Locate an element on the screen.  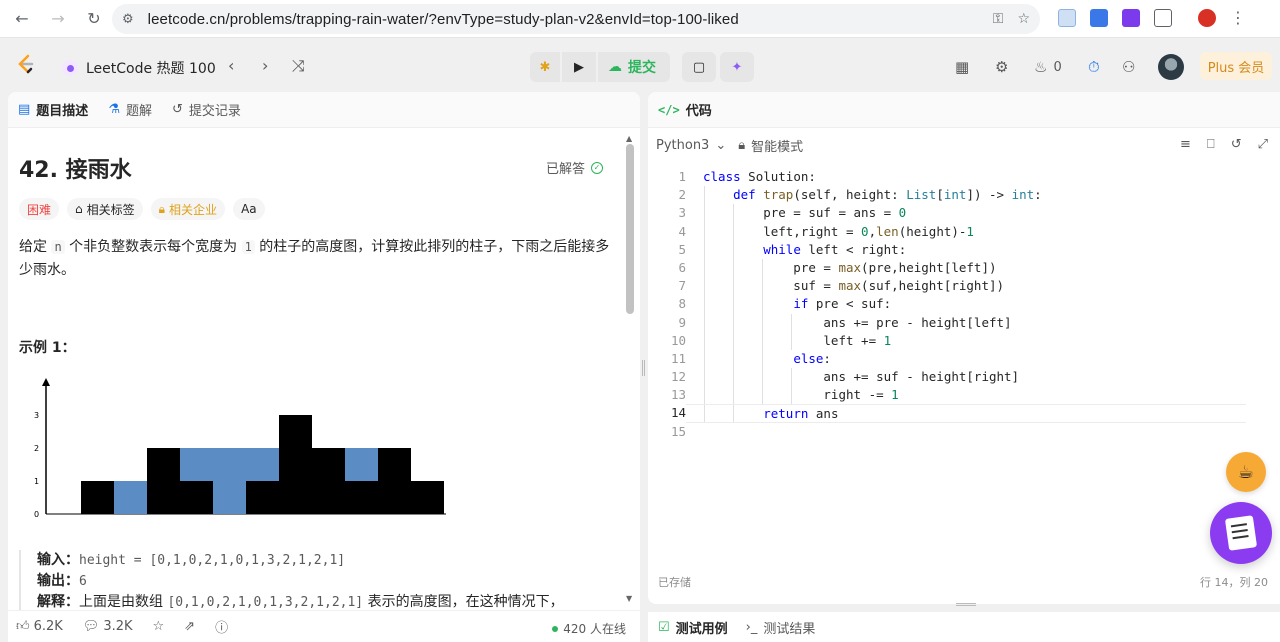
comments-button: 💬︎ 3.2K is located at coordinates (108, 626).